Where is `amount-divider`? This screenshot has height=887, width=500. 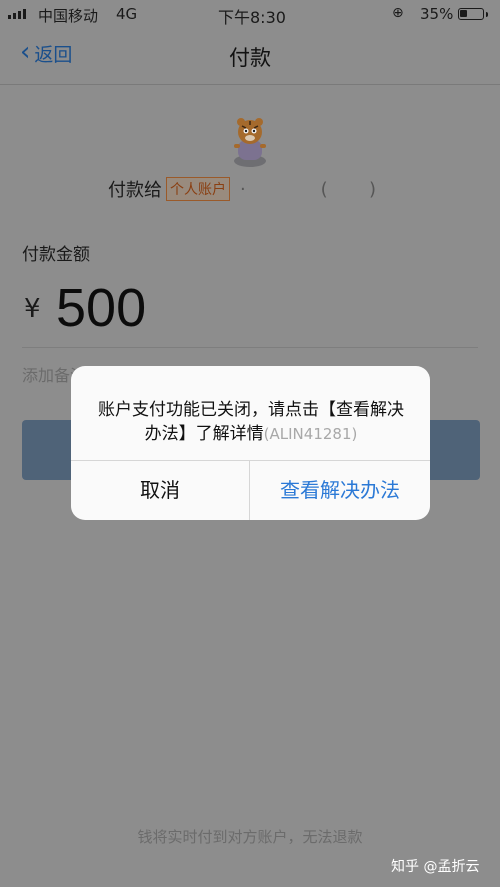
amount-divider is located at coordinates (250, 347).